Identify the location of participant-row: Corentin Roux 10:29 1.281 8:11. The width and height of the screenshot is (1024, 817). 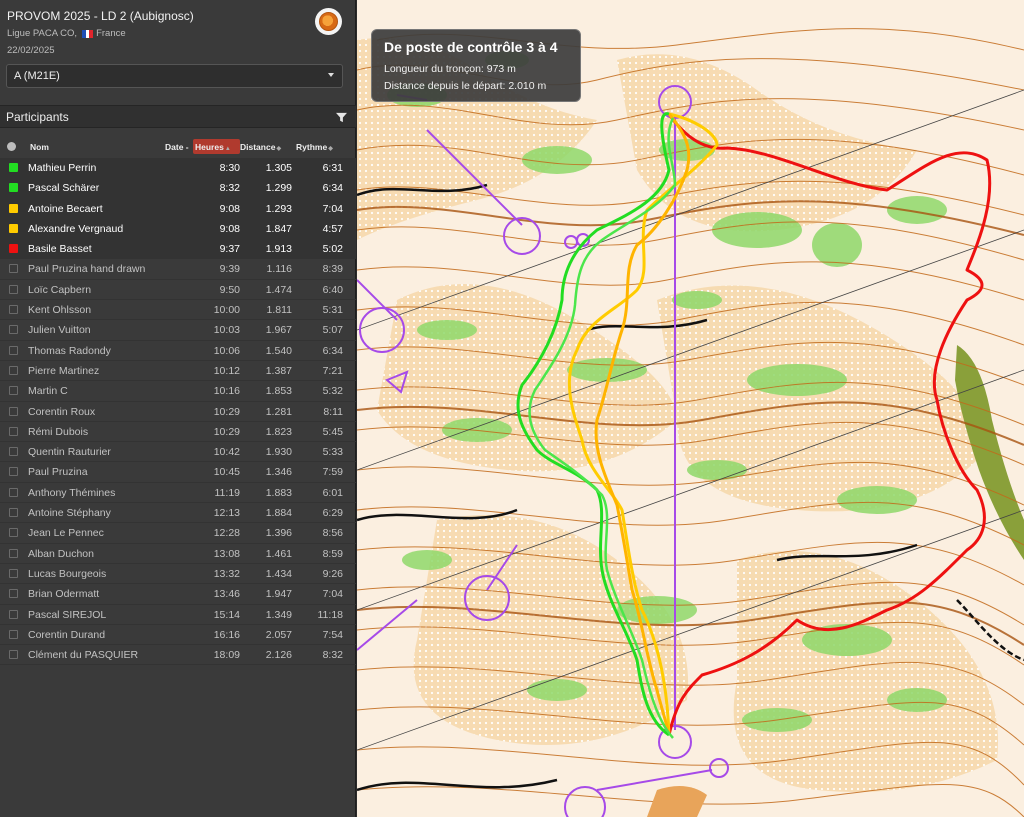
(178, 412).